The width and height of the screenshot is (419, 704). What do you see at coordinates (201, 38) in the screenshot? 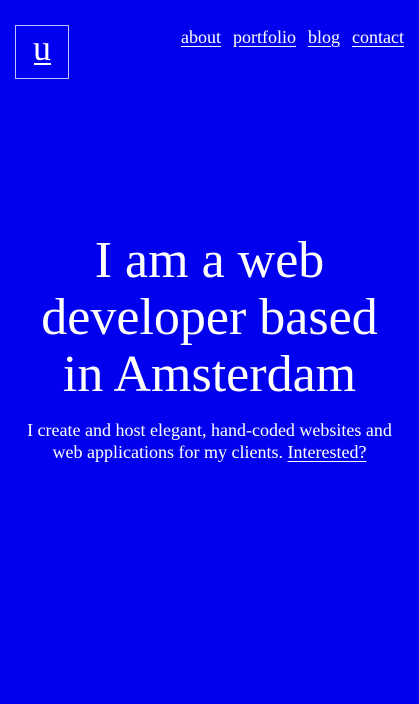
I see `nav-link-about: about` at bounding box center [201, 38].